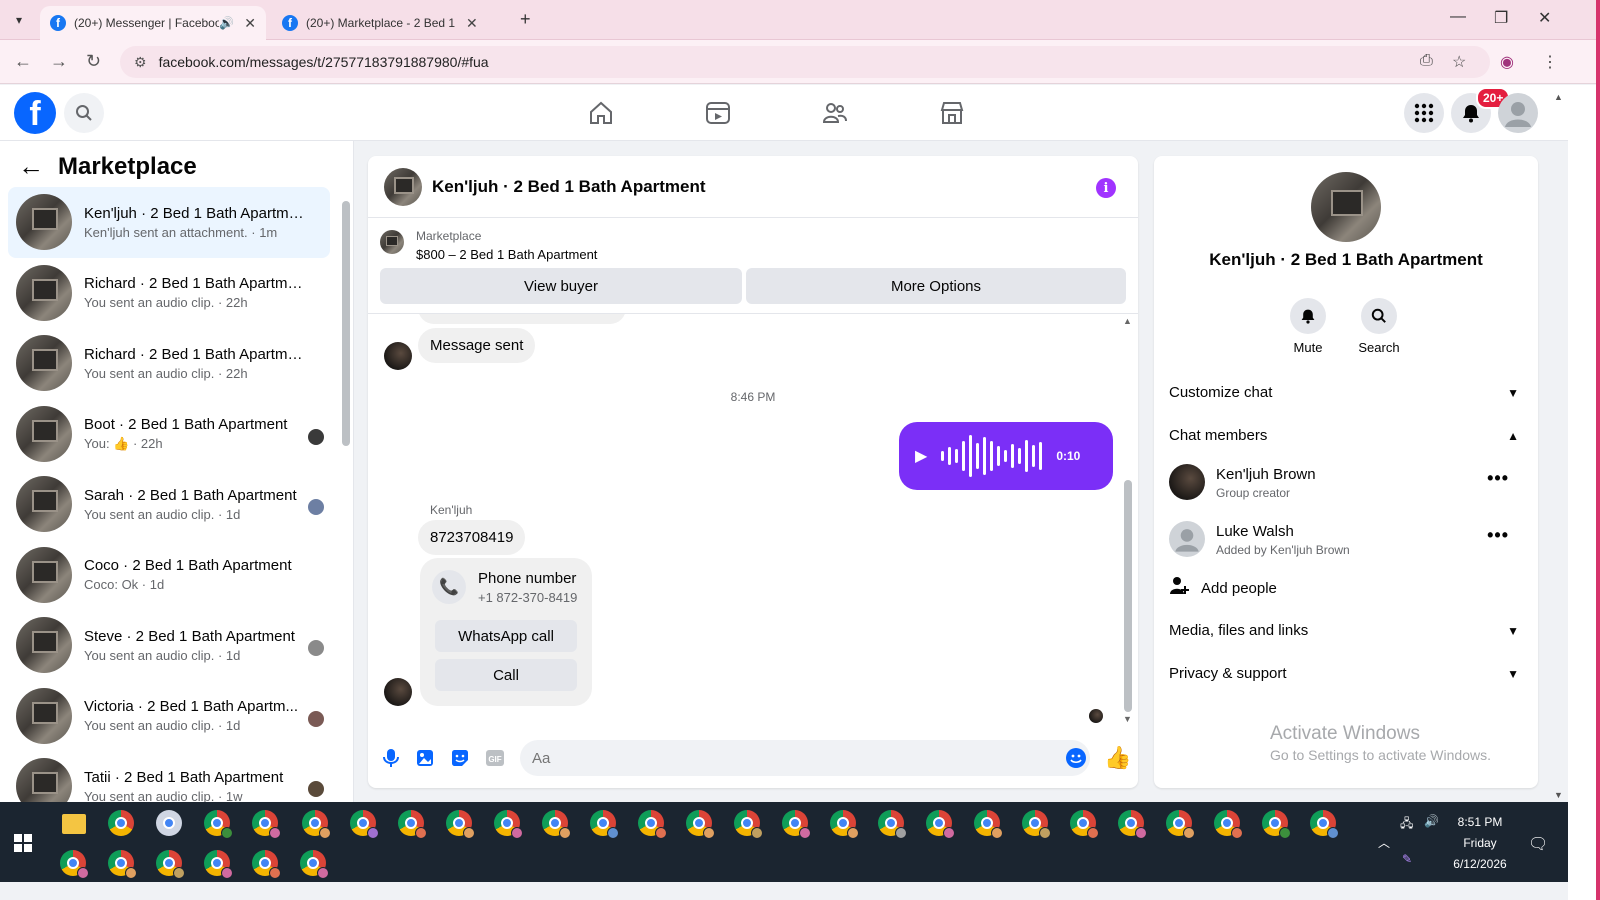 The height and width of the screenshot is (900, 1600). Describe the element at coordinates (1501, 18) in the screenshot. I see `maximize-icon: ❐` at that location.